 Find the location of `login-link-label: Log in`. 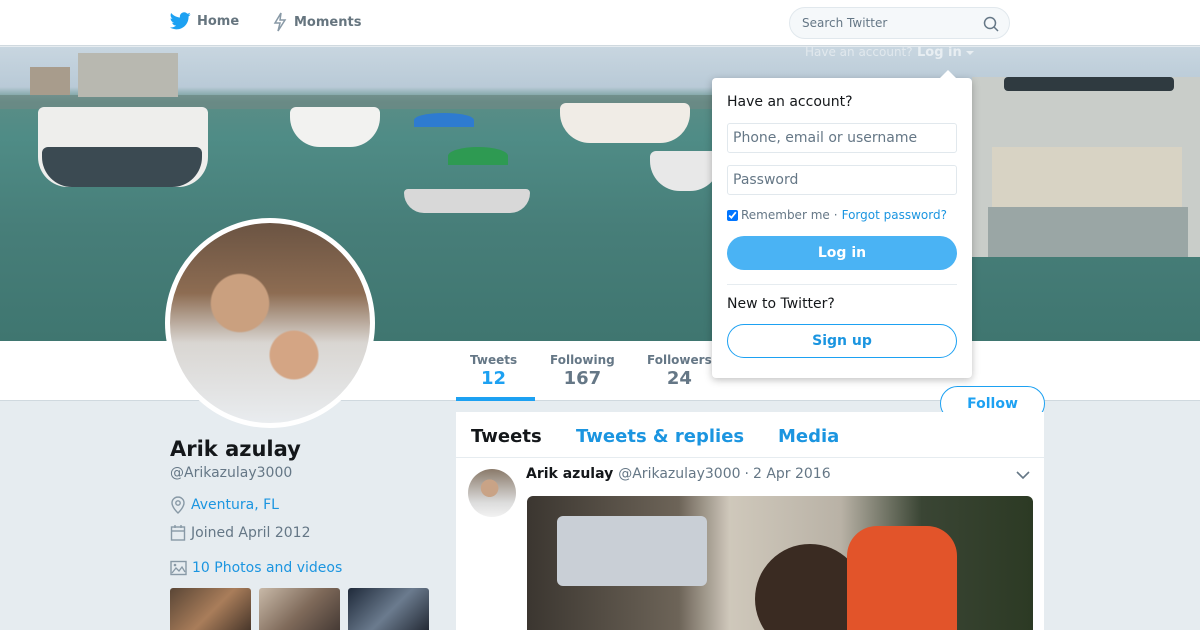

login-link-label: Log in is located at coordinates (939, 52).